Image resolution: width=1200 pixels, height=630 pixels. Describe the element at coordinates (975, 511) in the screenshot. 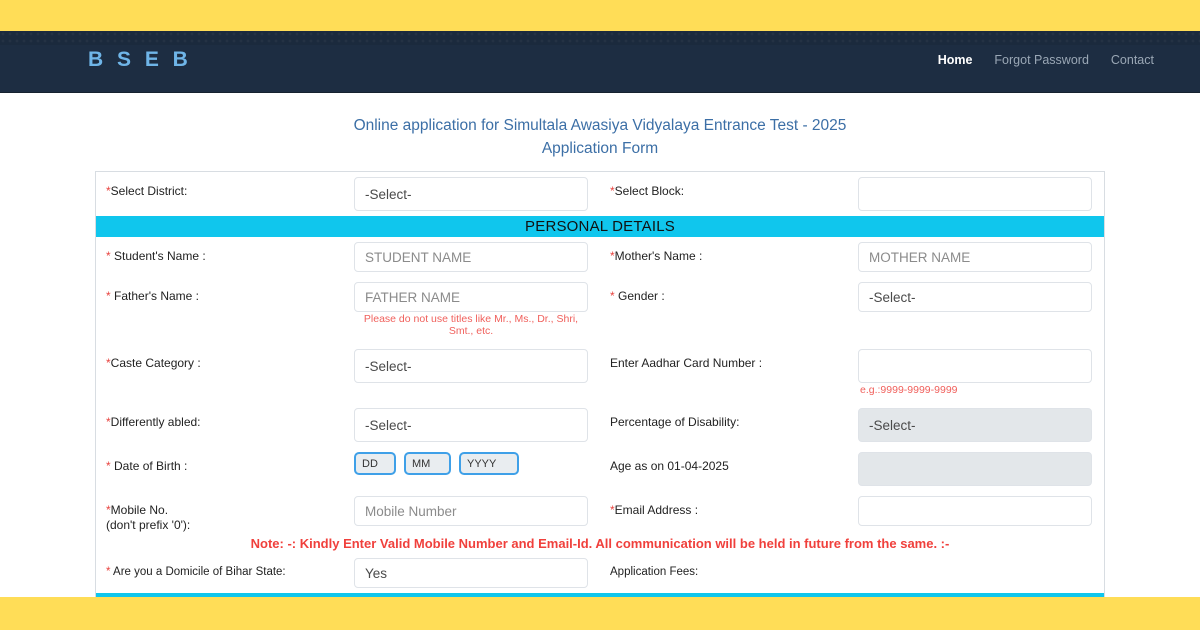

I see `input-email-address` at that location.